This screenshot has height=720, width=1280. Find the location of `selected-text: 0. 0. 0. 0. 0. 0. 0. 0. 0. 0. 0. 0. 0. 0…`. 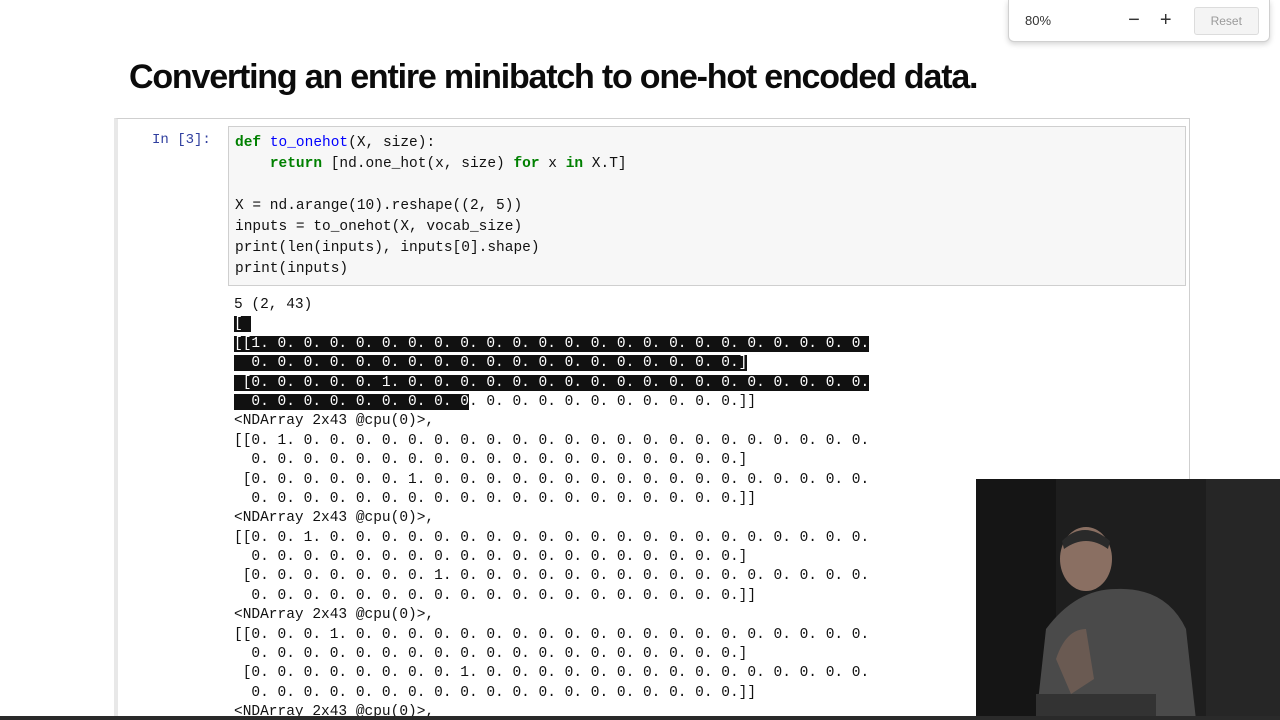

selected-text: 0. 0. 0. 0. 0. 0. 0. 0. 0. 0. 0. 0. 0. 0… is located at coordinates (491, 363).